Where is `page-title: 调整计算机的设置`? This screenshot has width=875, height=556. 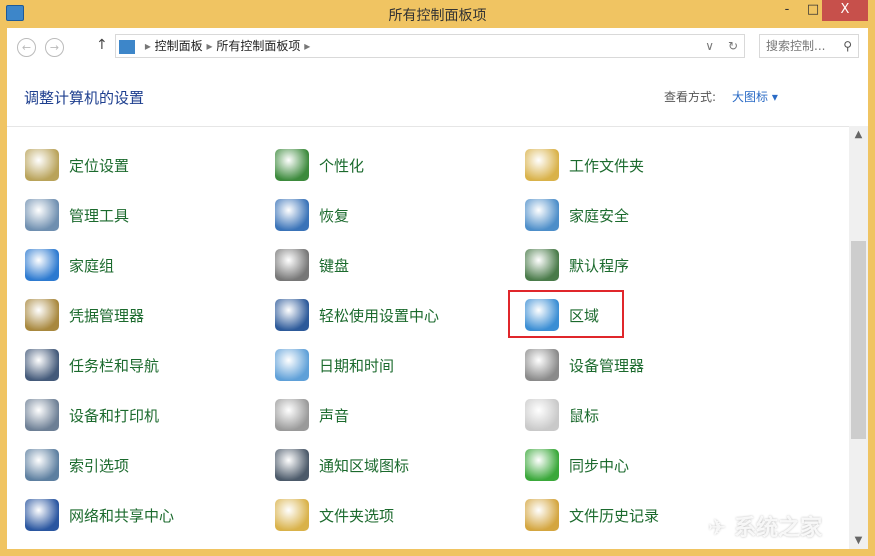 page-title: 调整计算机的设置 is located at coordinates (84, 98).